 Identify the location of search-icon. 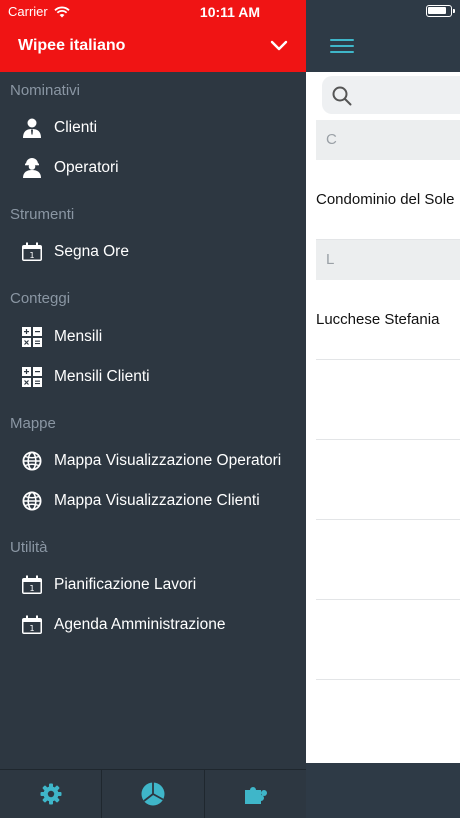
(342, 96).